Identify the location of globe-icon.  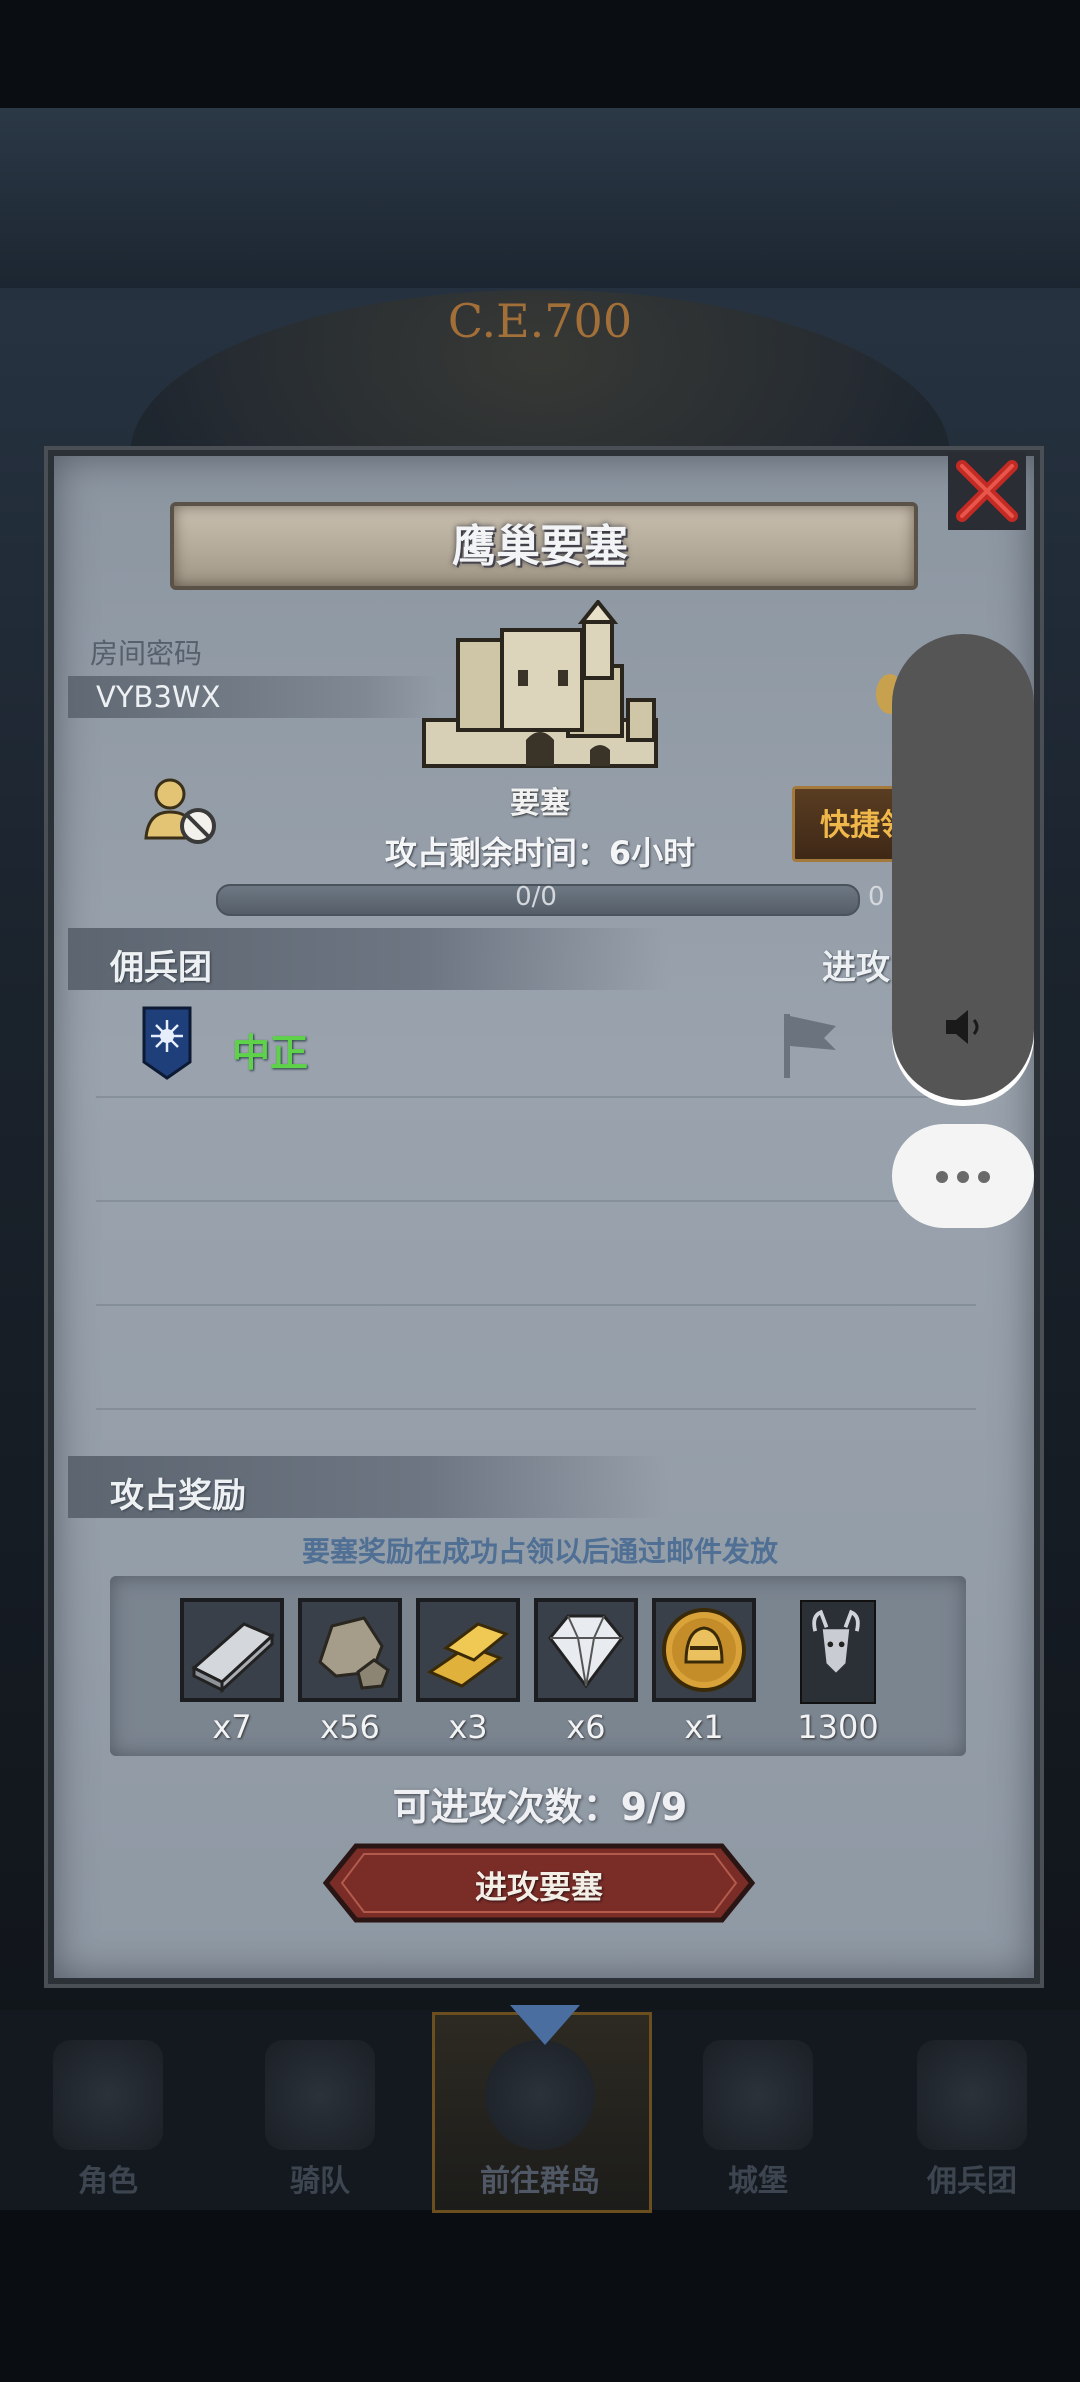
(540, 2095).